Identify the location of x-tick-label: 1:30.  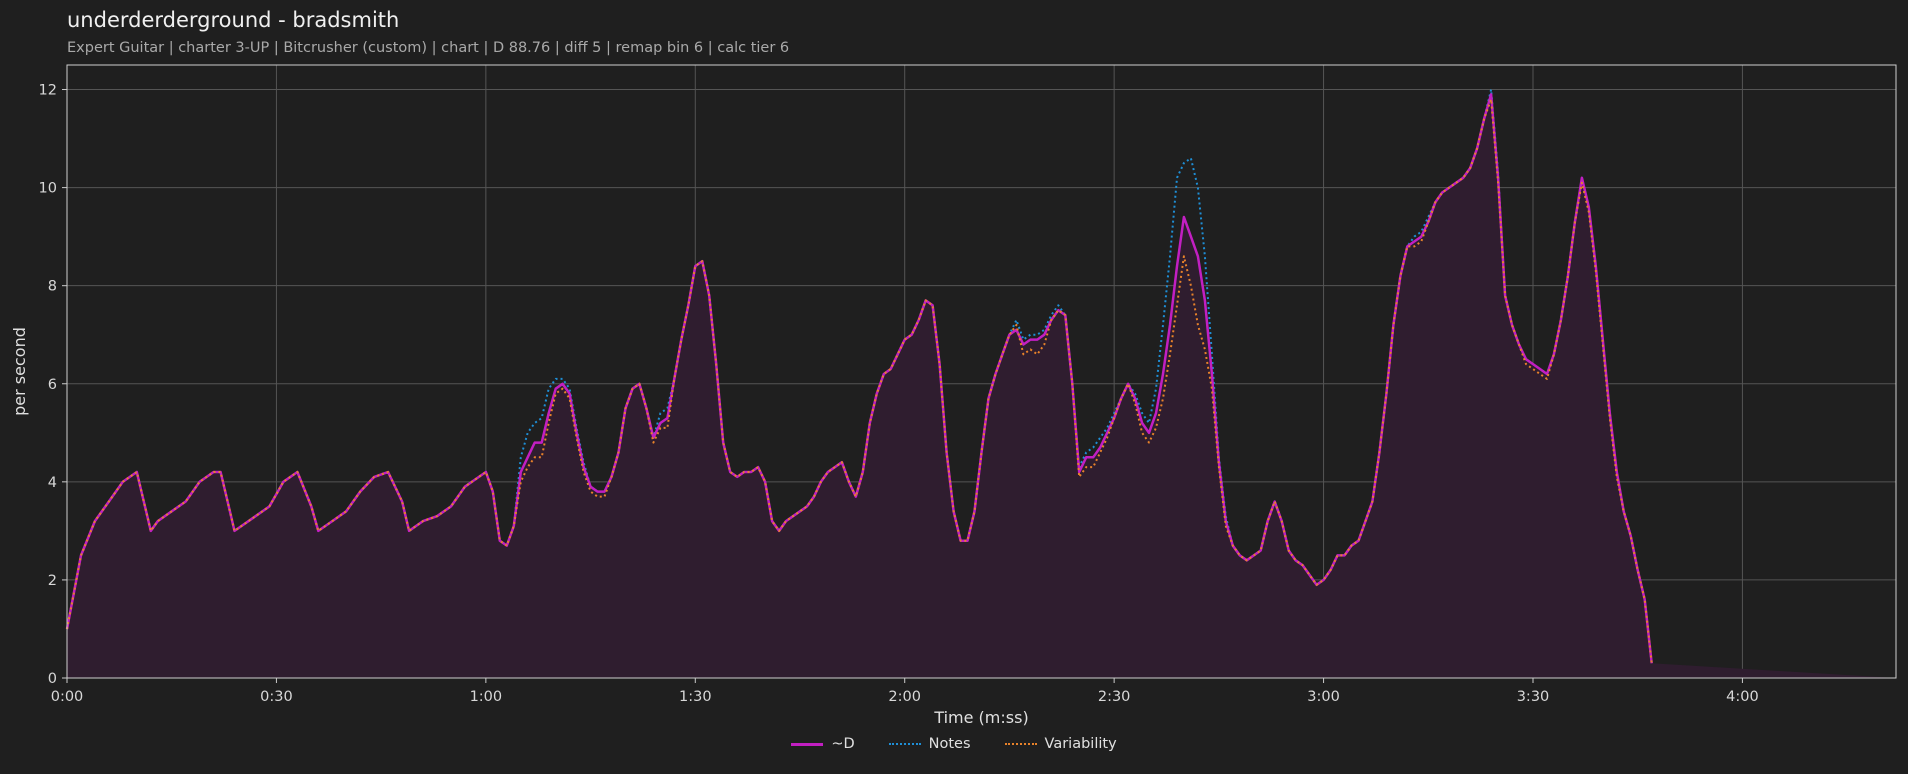
(695, 697).